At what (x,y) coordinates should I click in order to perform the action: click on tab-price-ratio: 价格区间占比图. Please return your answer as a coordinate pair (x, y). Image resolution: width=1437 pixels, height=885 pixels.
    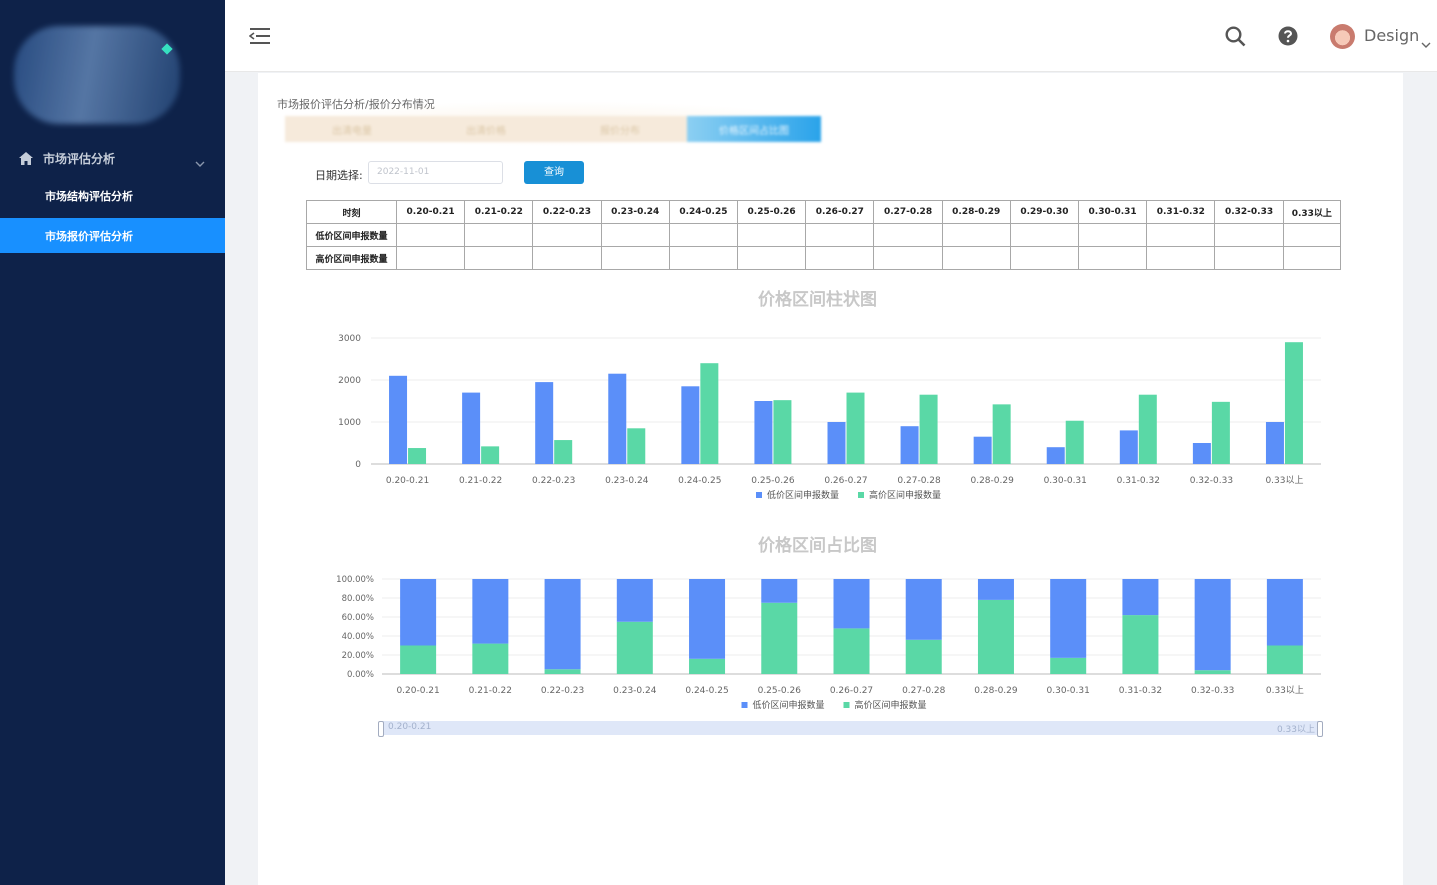
    Looking at the image, I should click on (754, 129).